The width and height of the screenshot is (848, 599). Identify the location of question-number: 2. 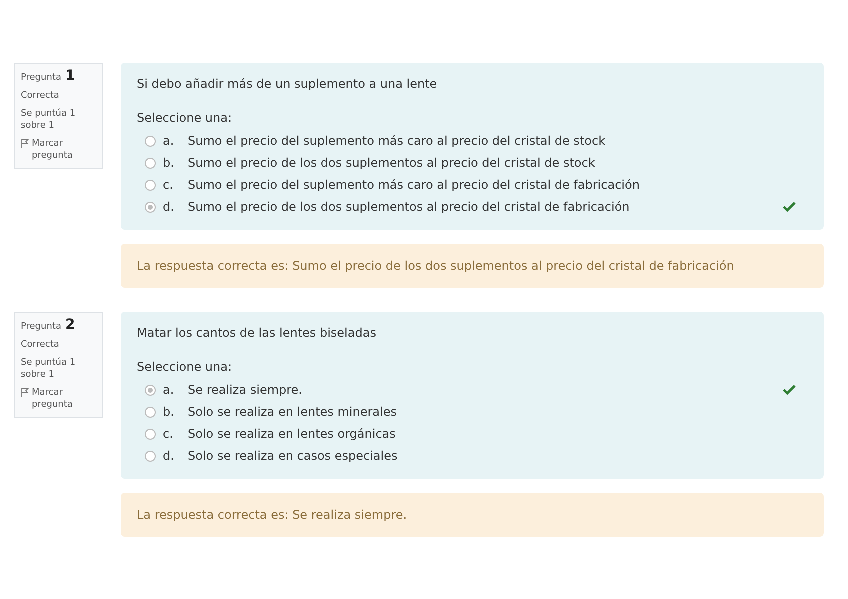
(70, 325).